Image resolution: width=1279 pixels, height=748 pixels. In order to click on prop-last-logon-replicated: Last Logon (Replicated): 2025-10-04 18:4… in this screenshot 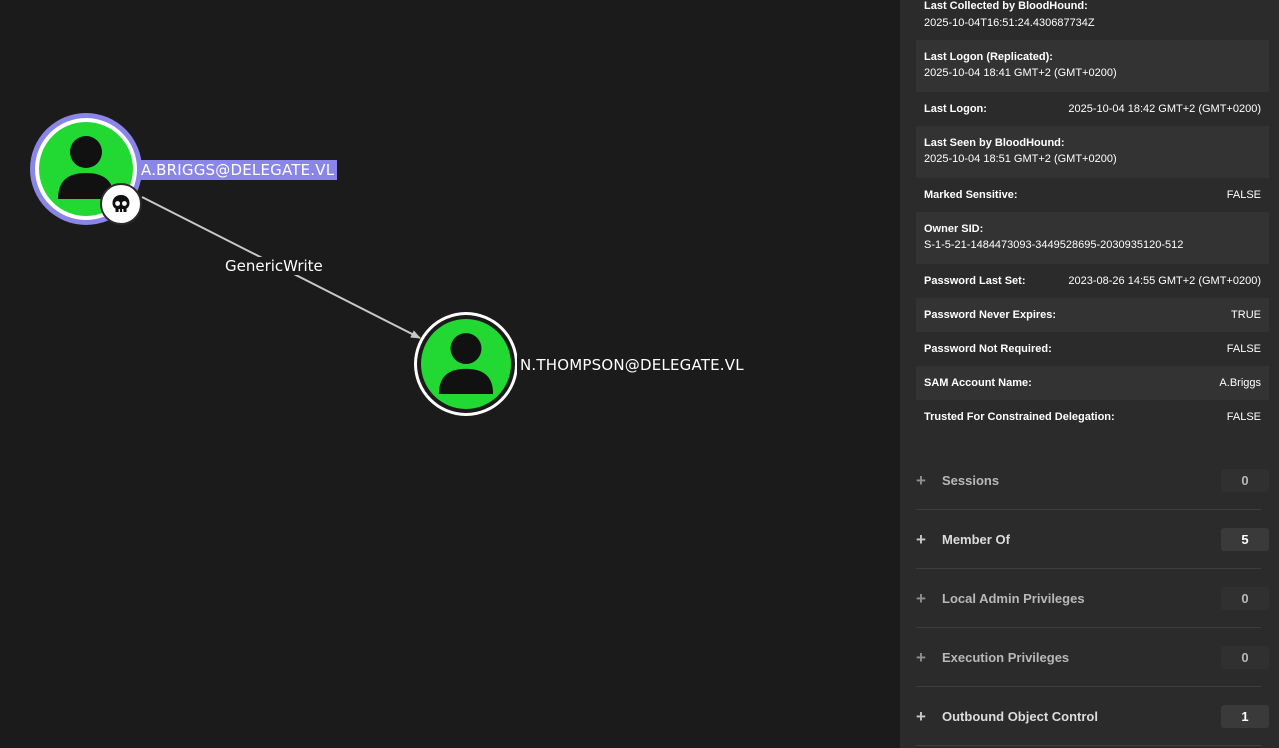, I will do `click(1092, 66)`.